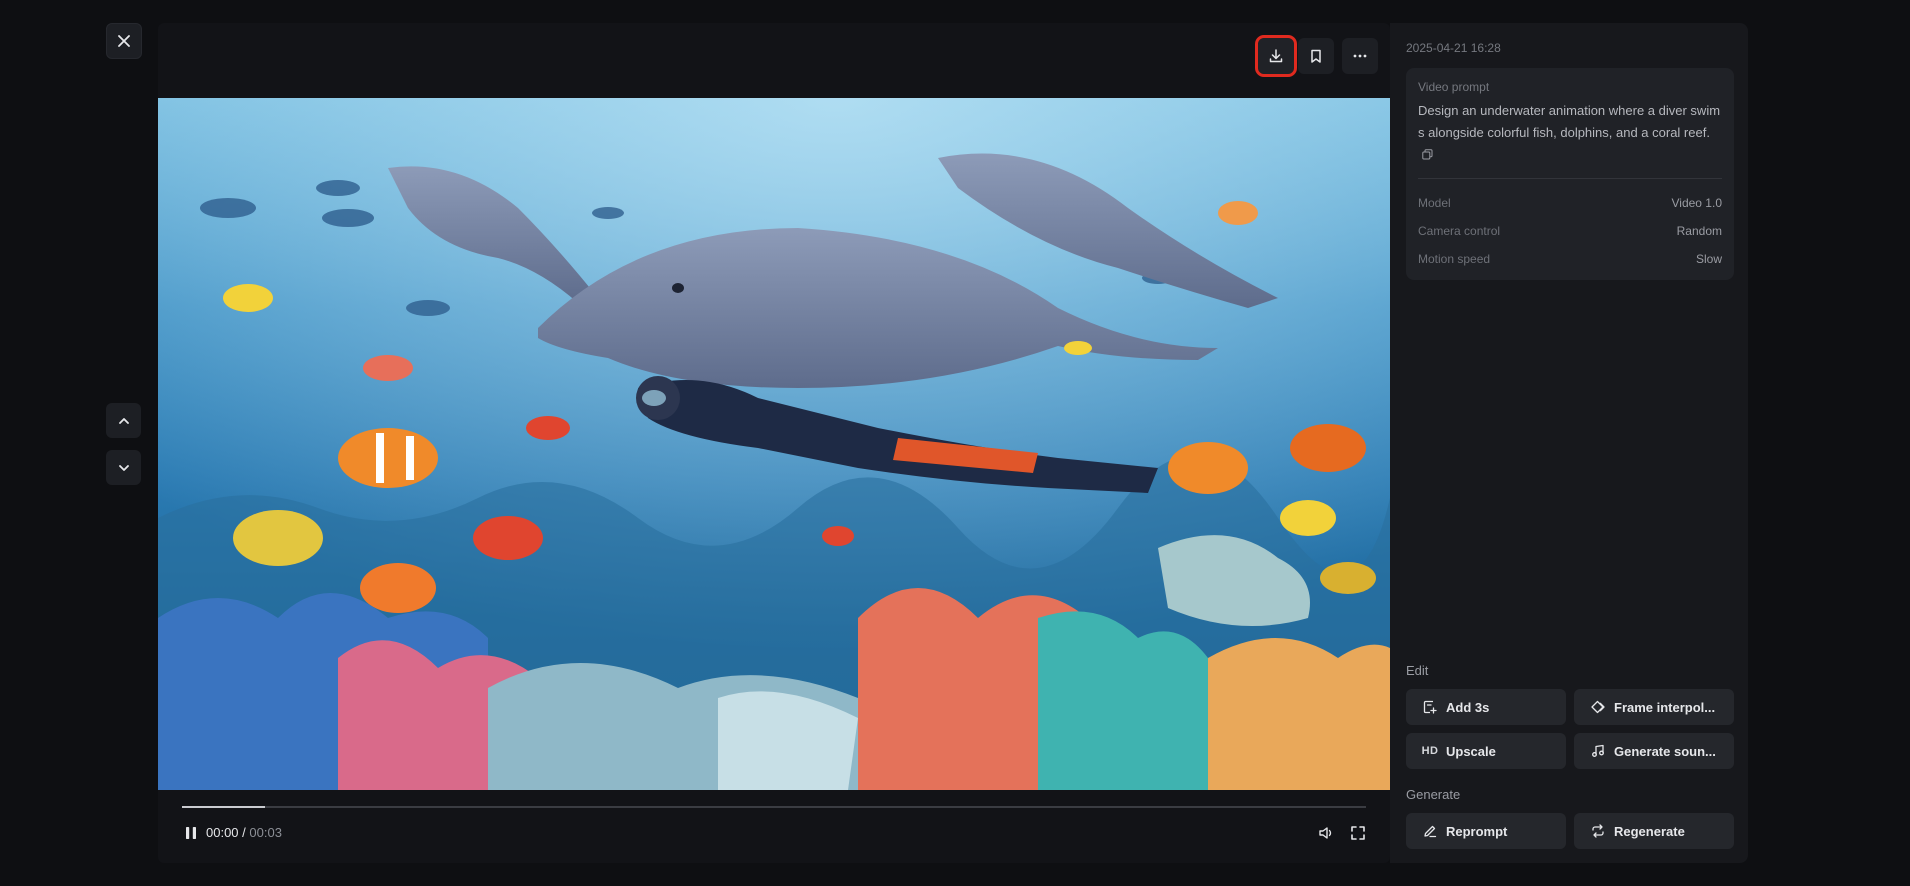  I want to click on previous-item-button, so click(123, 420).